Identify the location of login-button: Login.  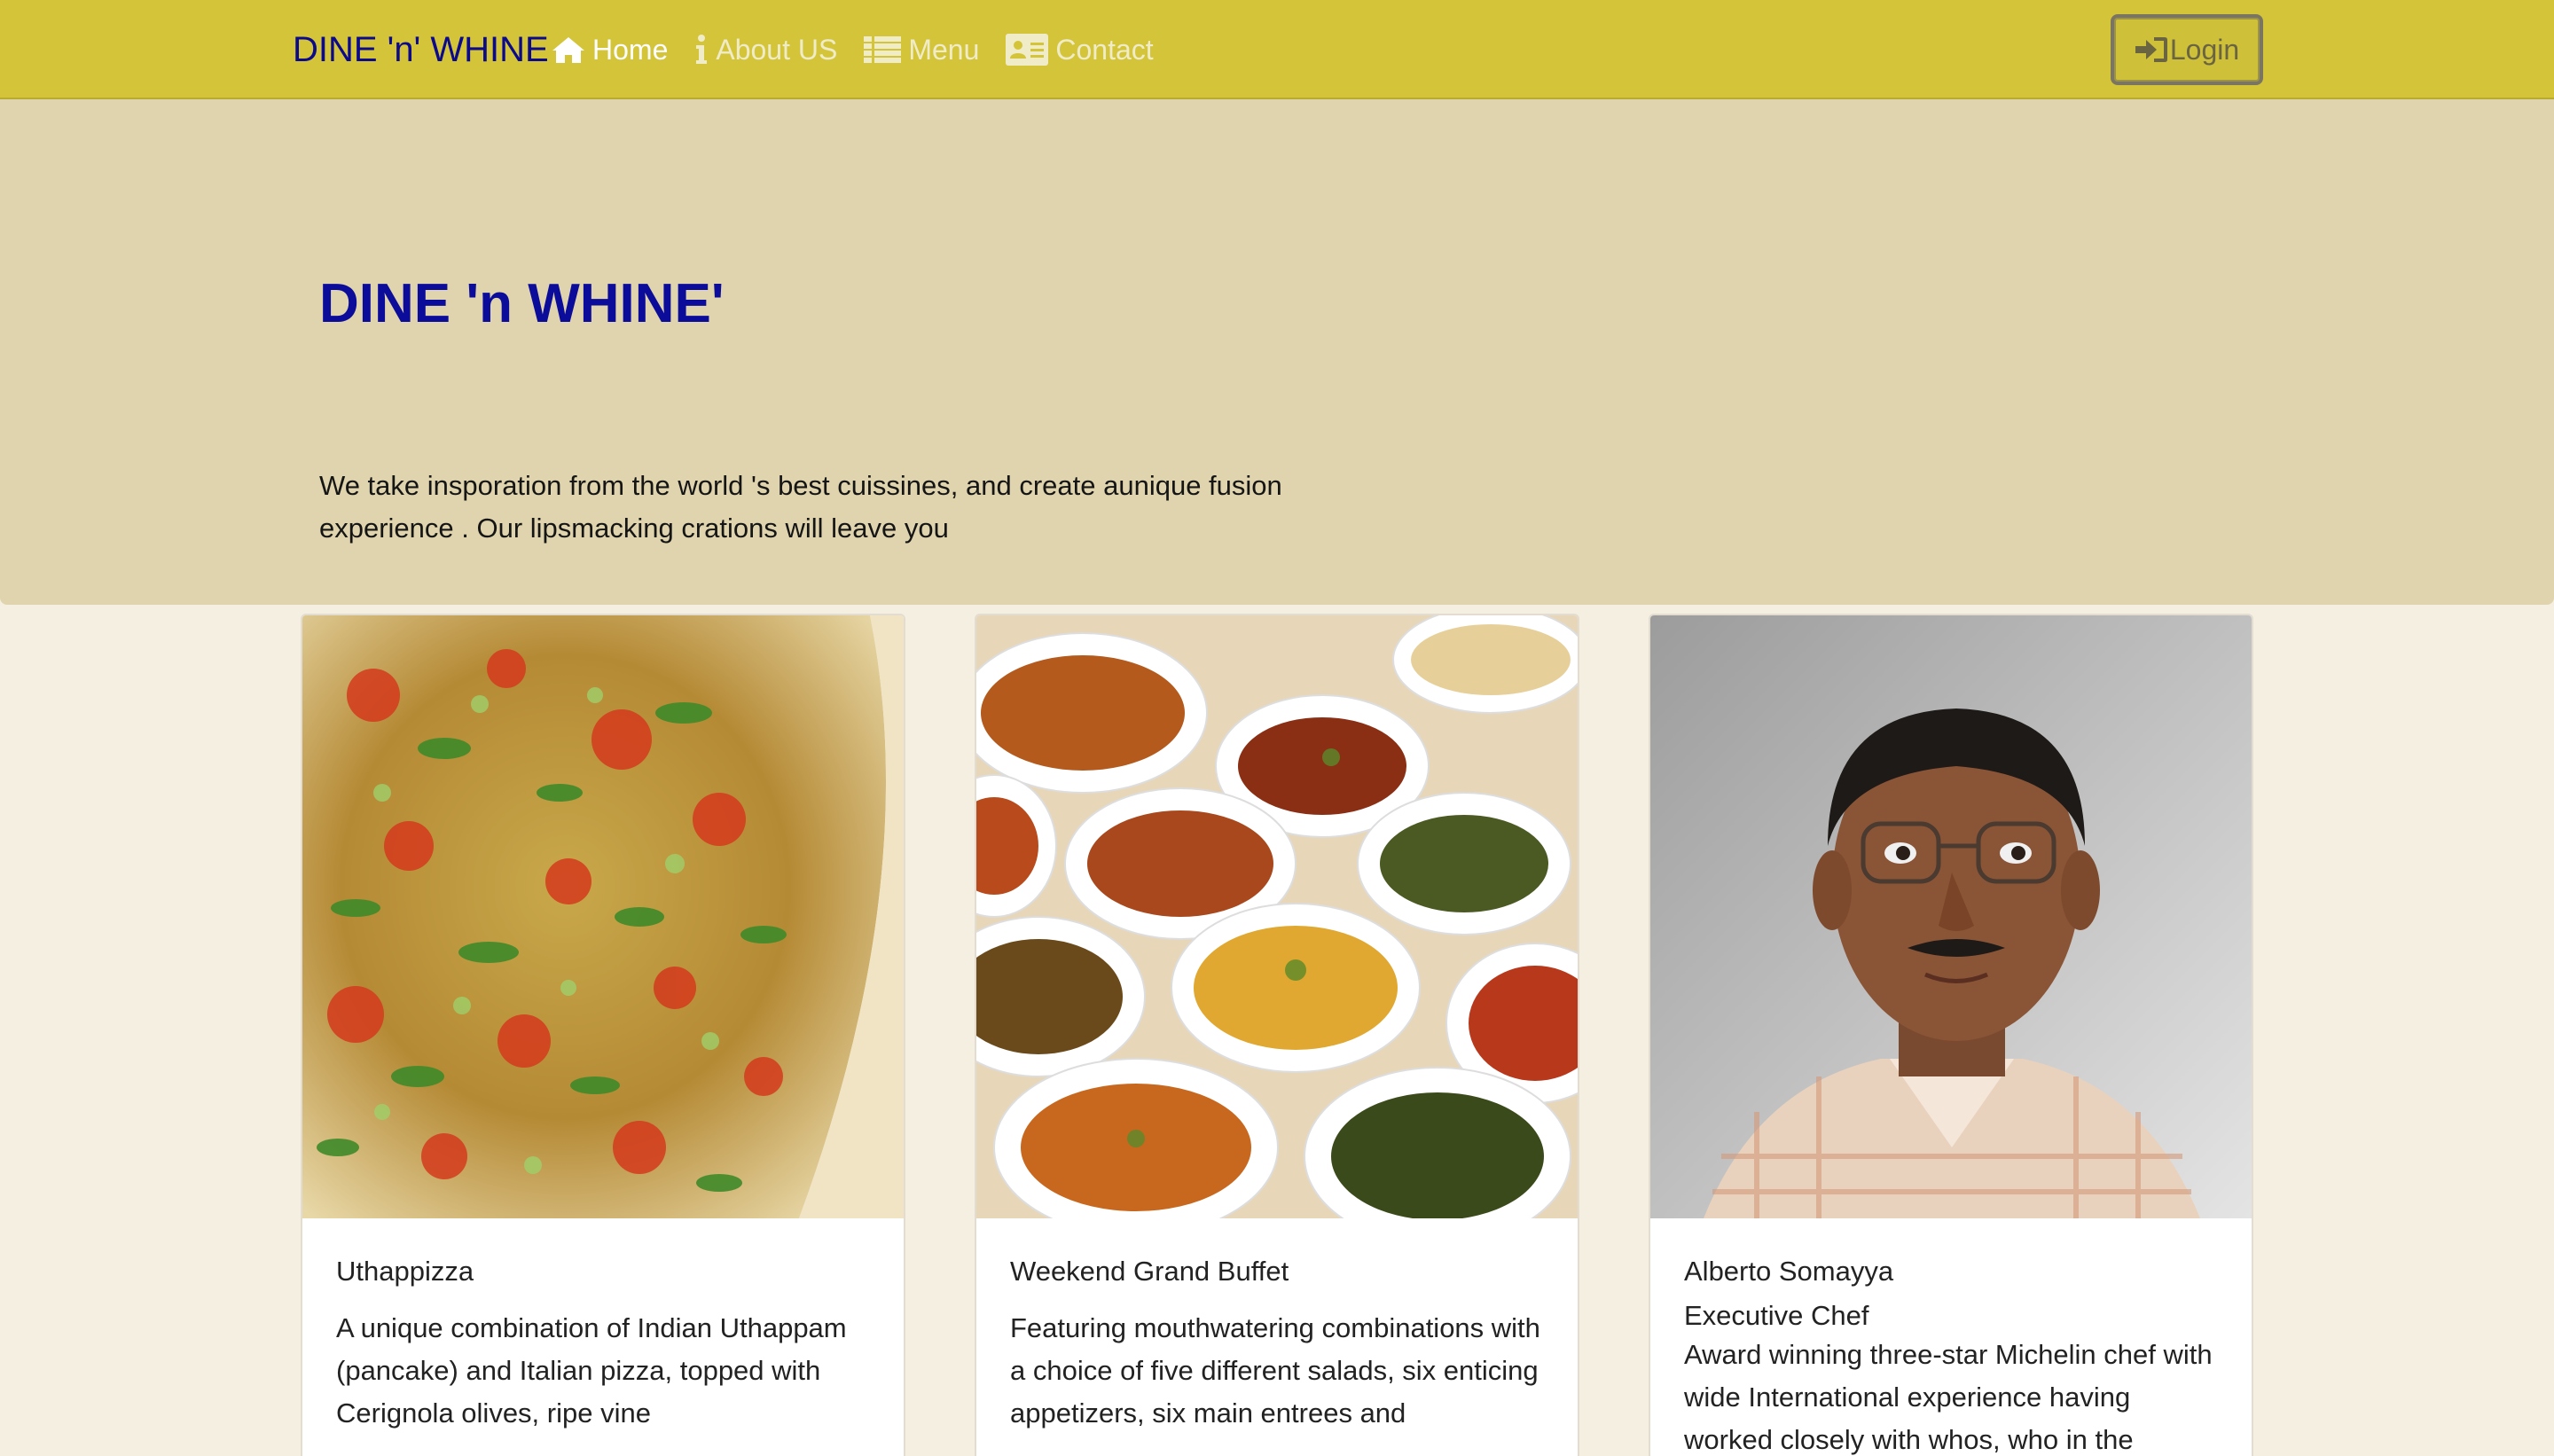
(2187, 49).